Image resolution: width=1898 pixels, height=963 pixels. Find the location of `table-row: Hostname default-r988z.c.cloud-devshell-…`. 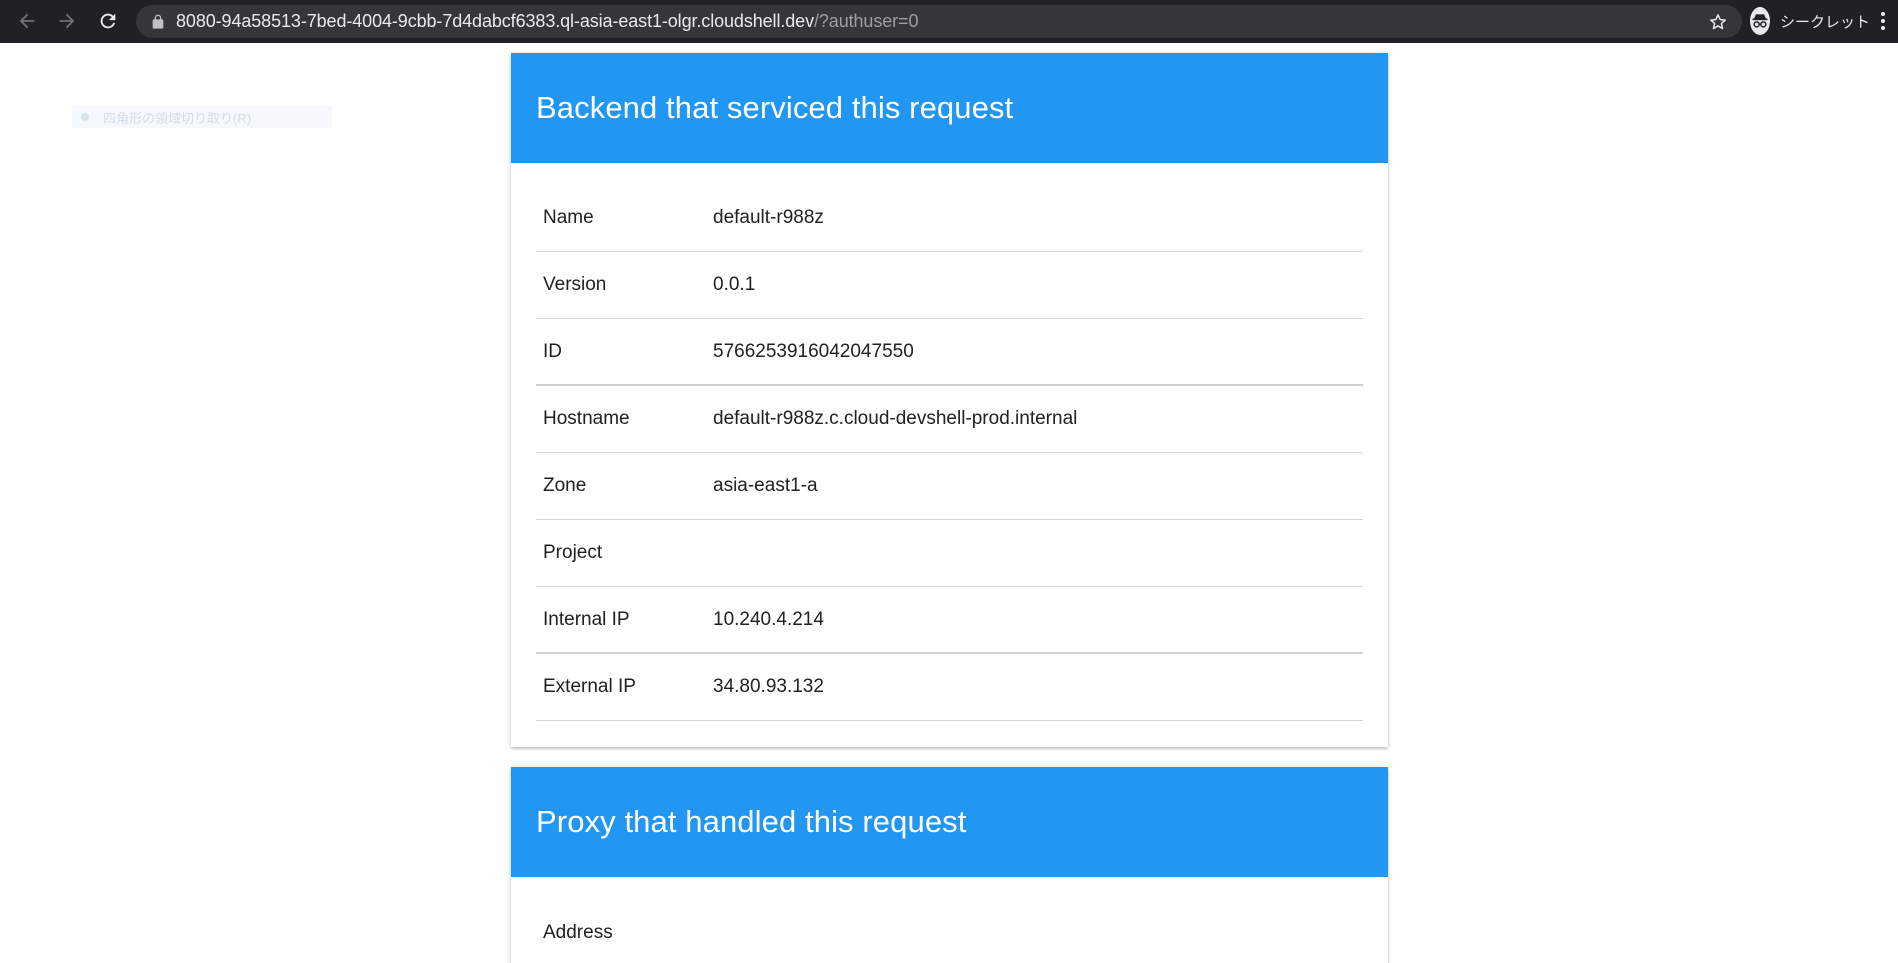

table-row: Hostname default-r988z.c.cloud-devshell-… is located at coordinates (949, 419).